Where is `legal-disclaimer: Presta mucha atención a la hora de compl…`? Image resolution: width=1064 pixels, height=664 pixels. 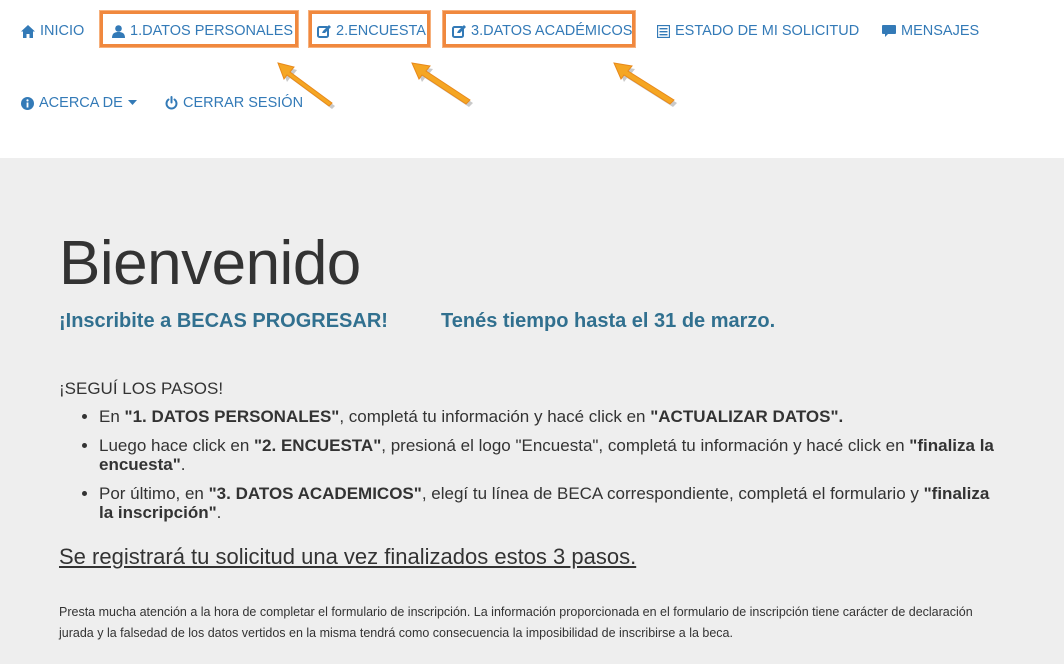
legal-disclaimer: Presta mucha atención a la hora de compl… is located at coordinates (516, 622).